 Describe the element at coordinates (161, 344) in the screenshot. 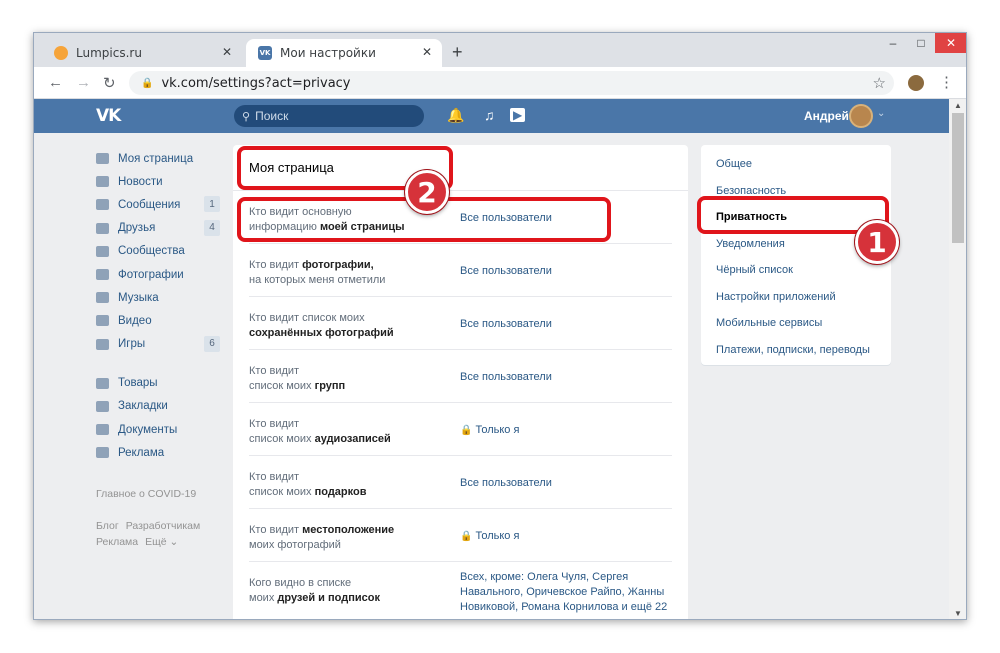

I see `sidebar-item-games: Игры 6` at that location.